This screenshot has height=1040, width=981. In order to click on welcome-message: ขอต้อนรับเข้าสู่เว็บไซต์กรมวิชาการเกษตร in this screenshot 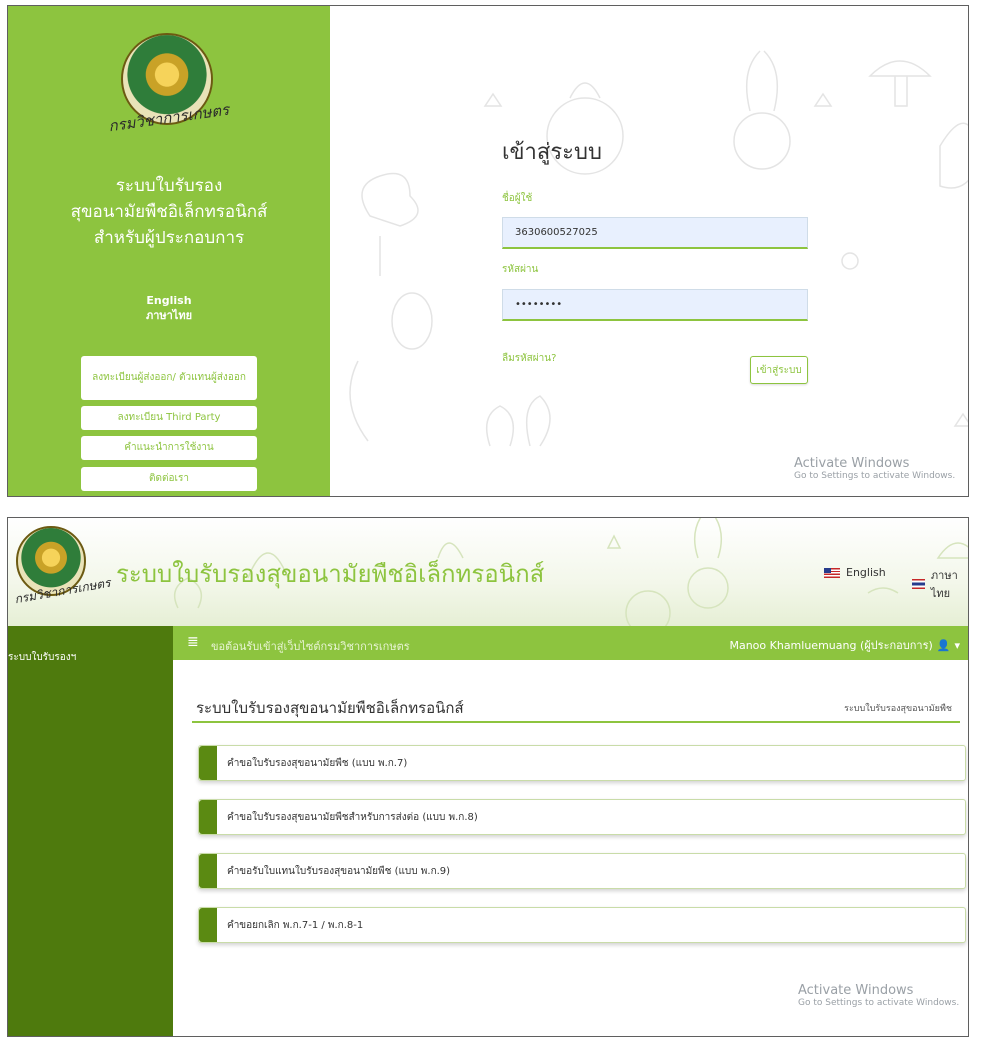, I will do `click(310, 646)`.